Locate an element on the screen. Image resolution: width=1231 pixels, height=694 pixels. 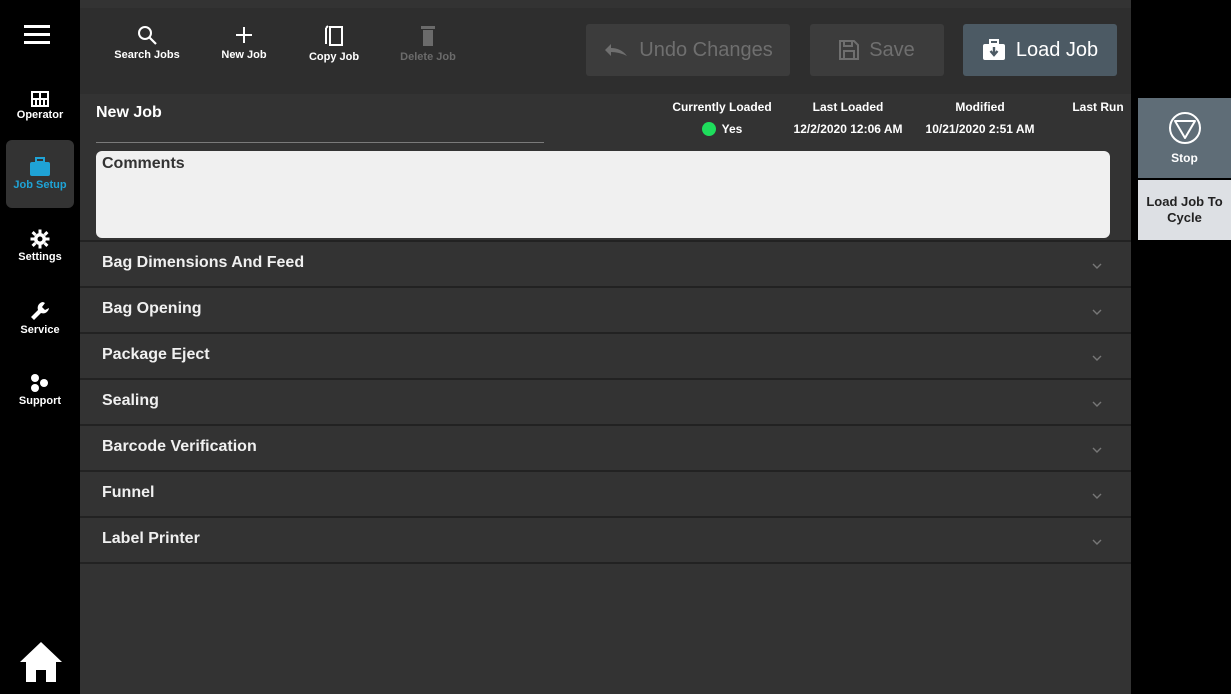
wrench-icon is located at coordinates (40, 311).